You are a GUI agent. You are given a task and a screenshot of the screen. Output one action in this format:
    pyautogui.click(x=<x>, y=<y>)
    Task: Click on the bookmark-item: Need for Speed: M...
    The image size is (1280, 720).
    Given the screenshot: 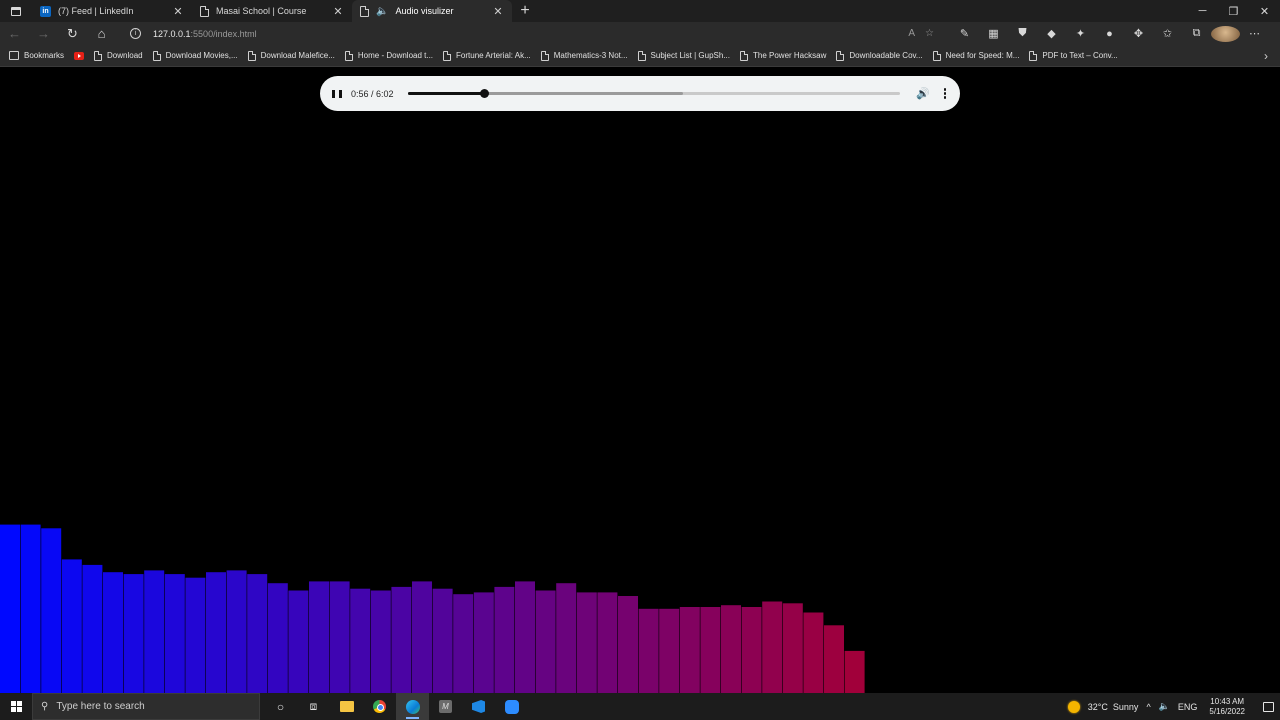 What is the action you would take?
    pyautogui.click(x=975, y=55)
    